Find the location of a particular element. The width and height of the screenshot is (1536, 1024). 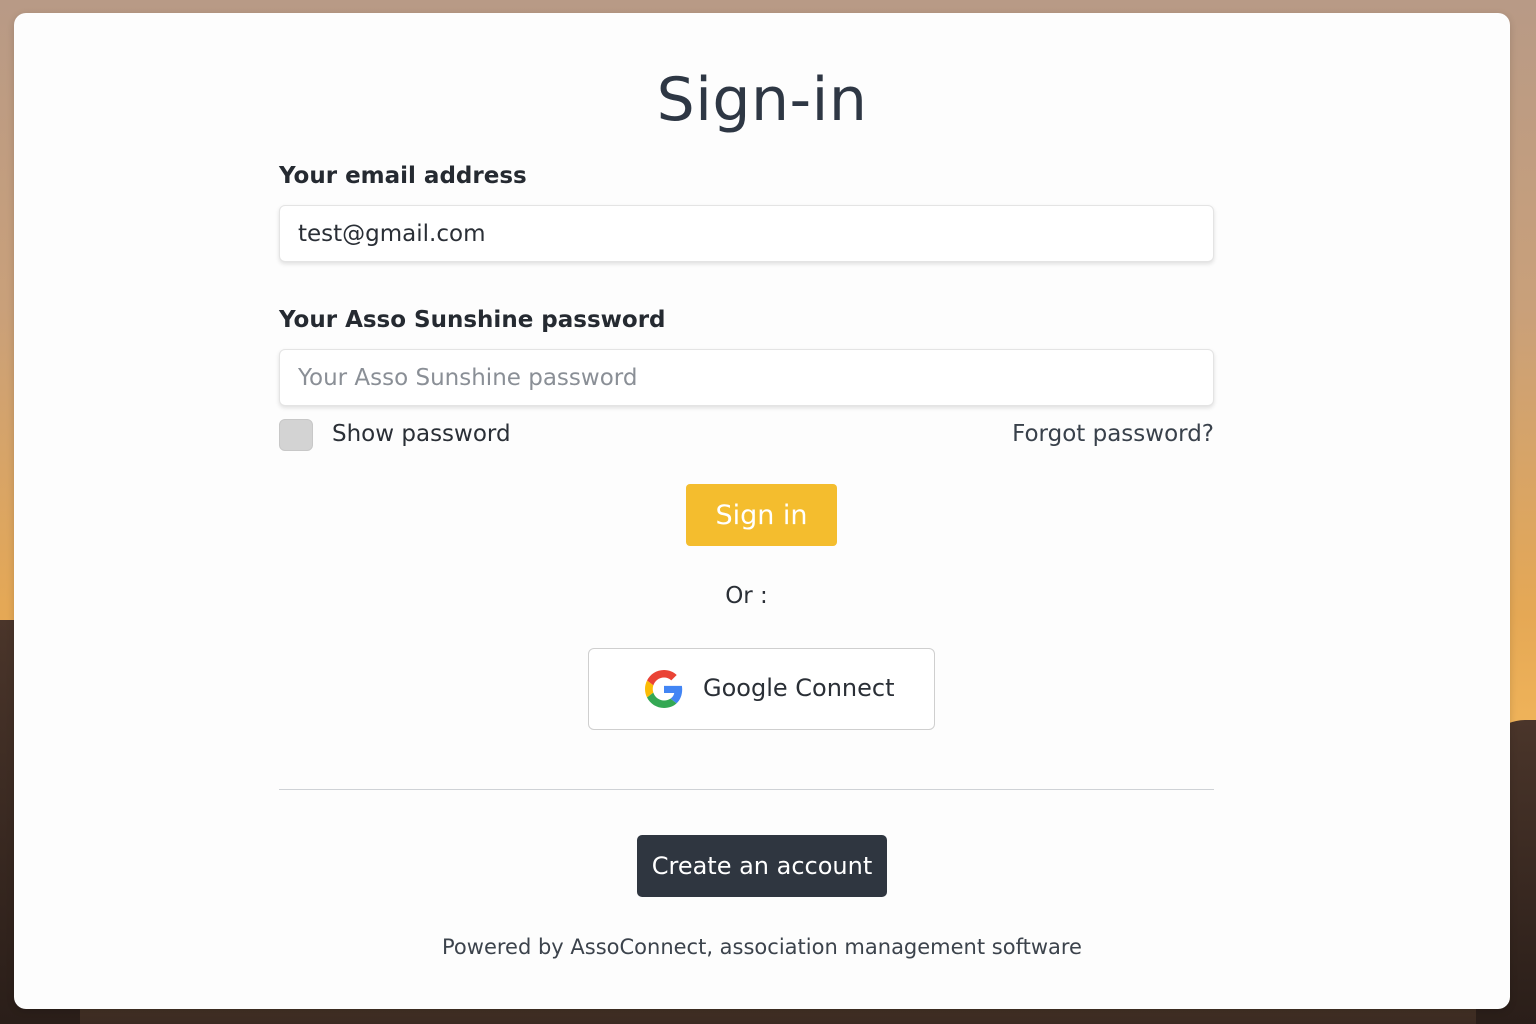

google-icon is located at coordinates (664, 689).